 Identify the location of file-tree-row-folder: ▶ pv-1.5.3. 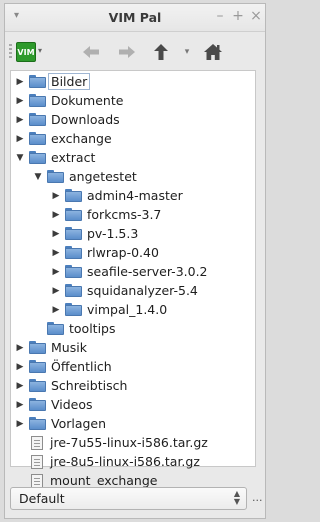
(94, 233).